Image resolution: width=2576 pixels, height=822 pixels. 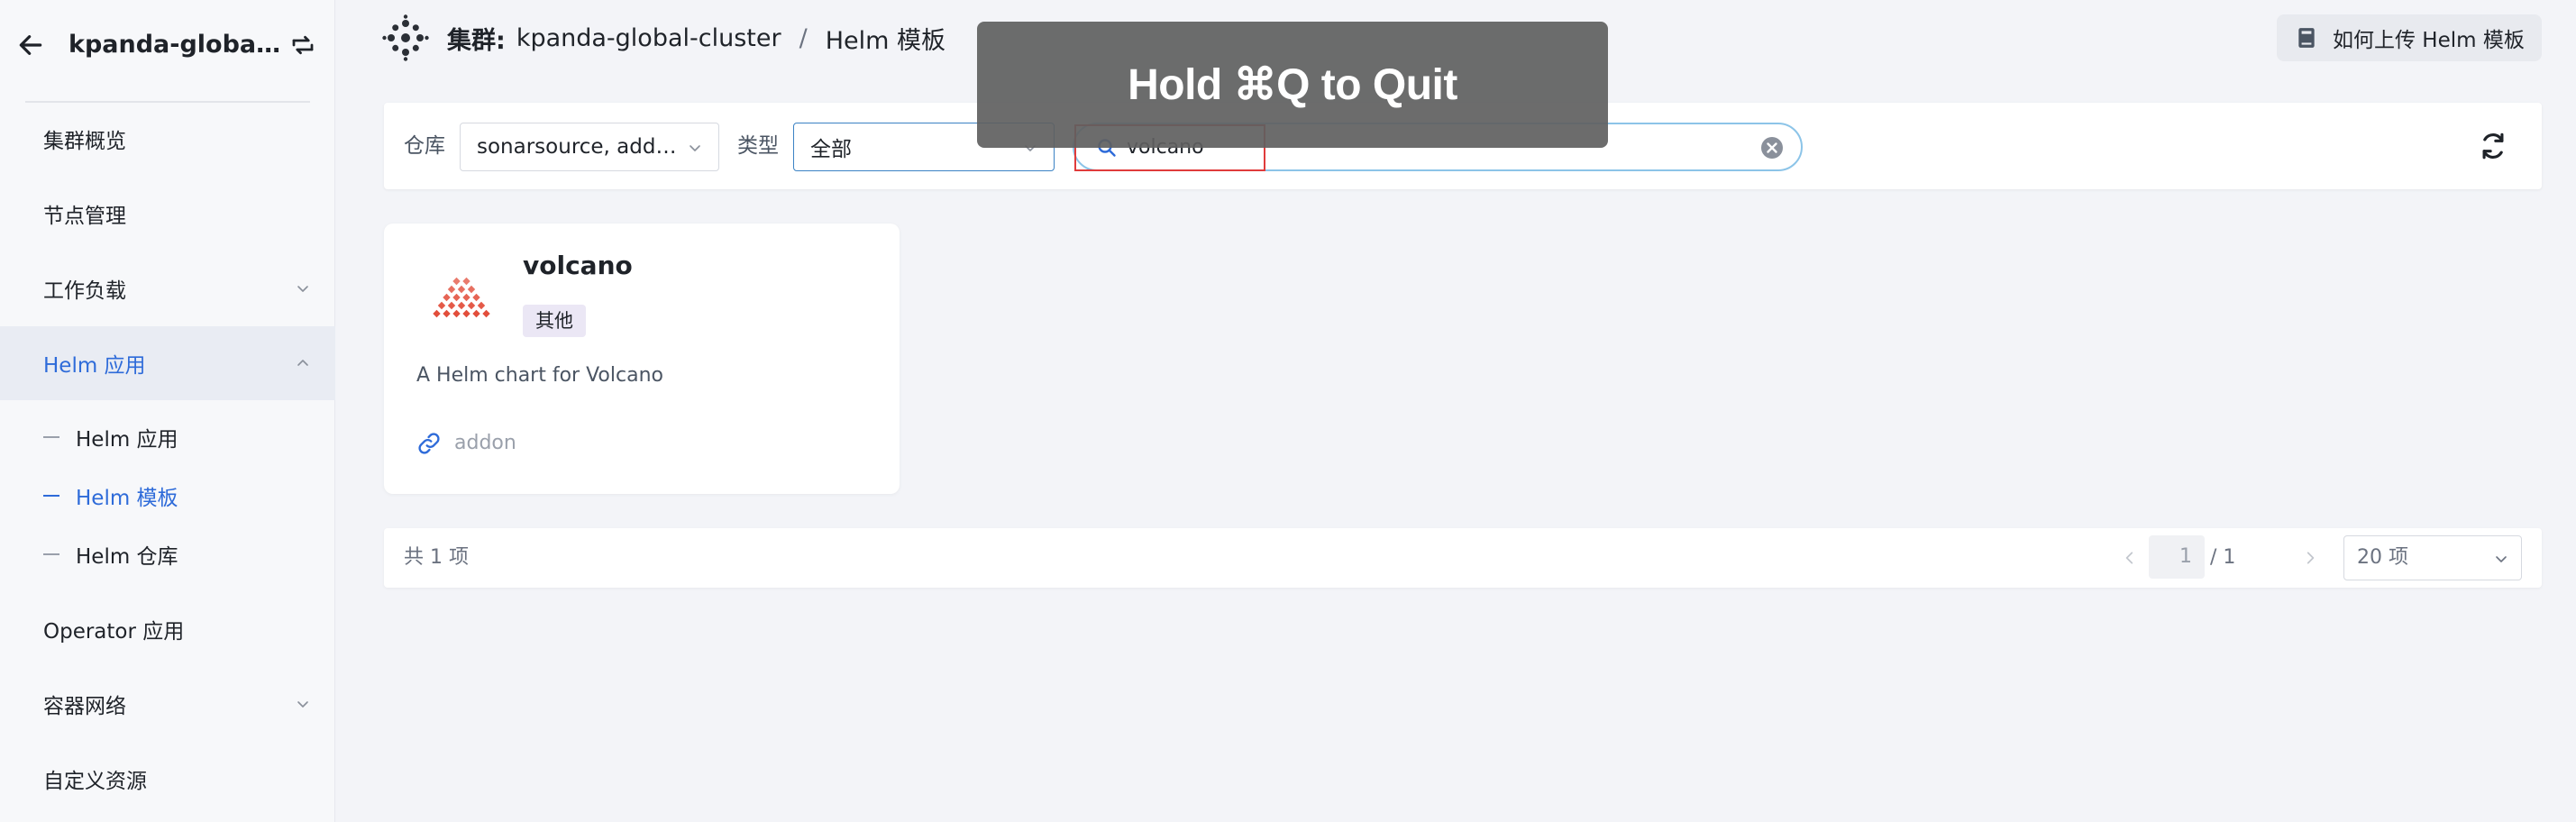 I want to click on prev-page-button, so click(x=2129, y=557).